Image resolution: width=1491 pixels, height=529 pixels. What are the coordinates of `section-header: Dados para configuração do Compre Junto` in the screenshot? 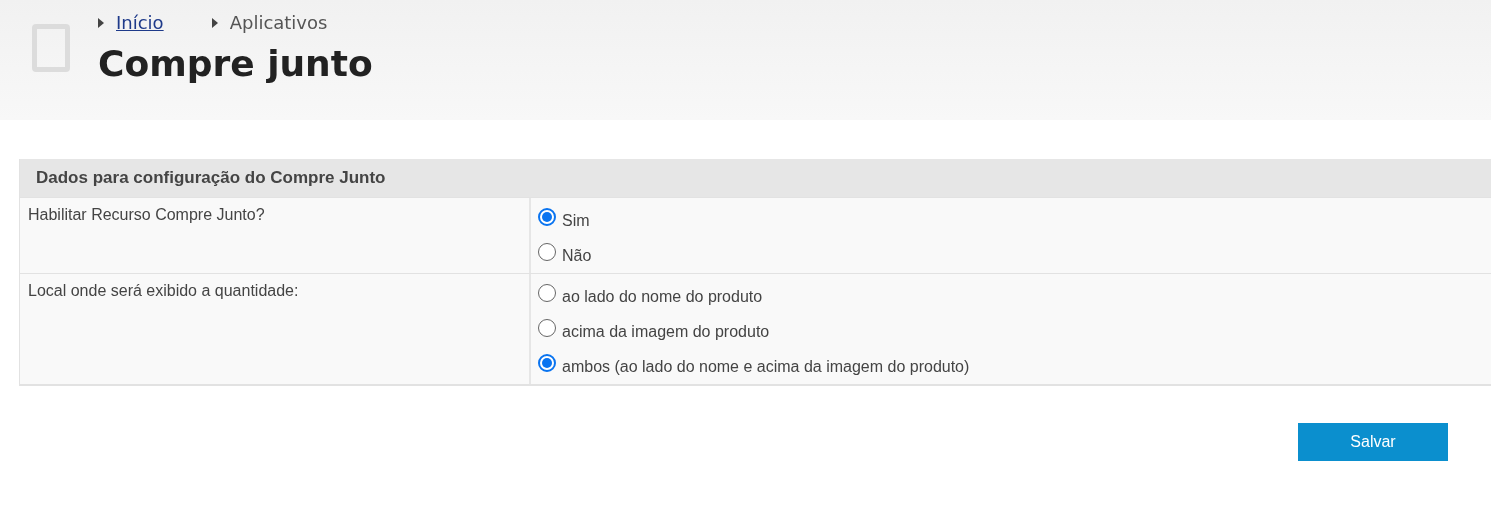 It's located at (755, 178).